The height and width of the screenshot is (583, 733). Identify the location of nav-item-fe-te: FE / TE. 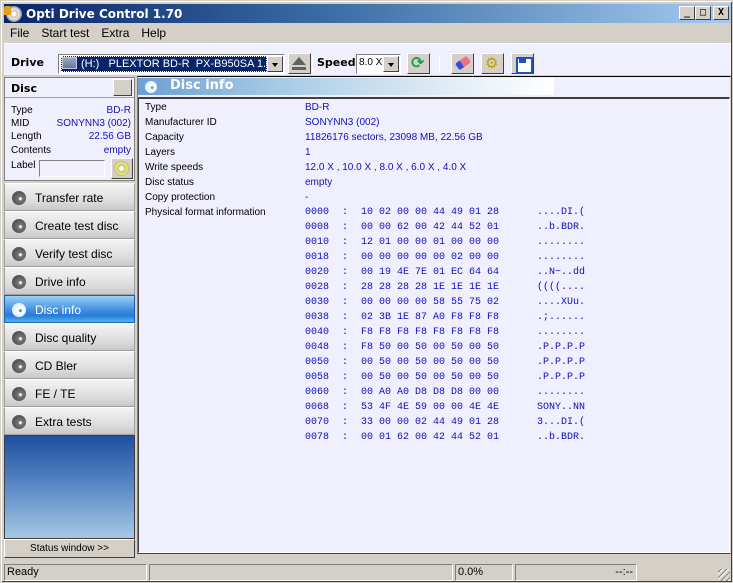
(69, 393).